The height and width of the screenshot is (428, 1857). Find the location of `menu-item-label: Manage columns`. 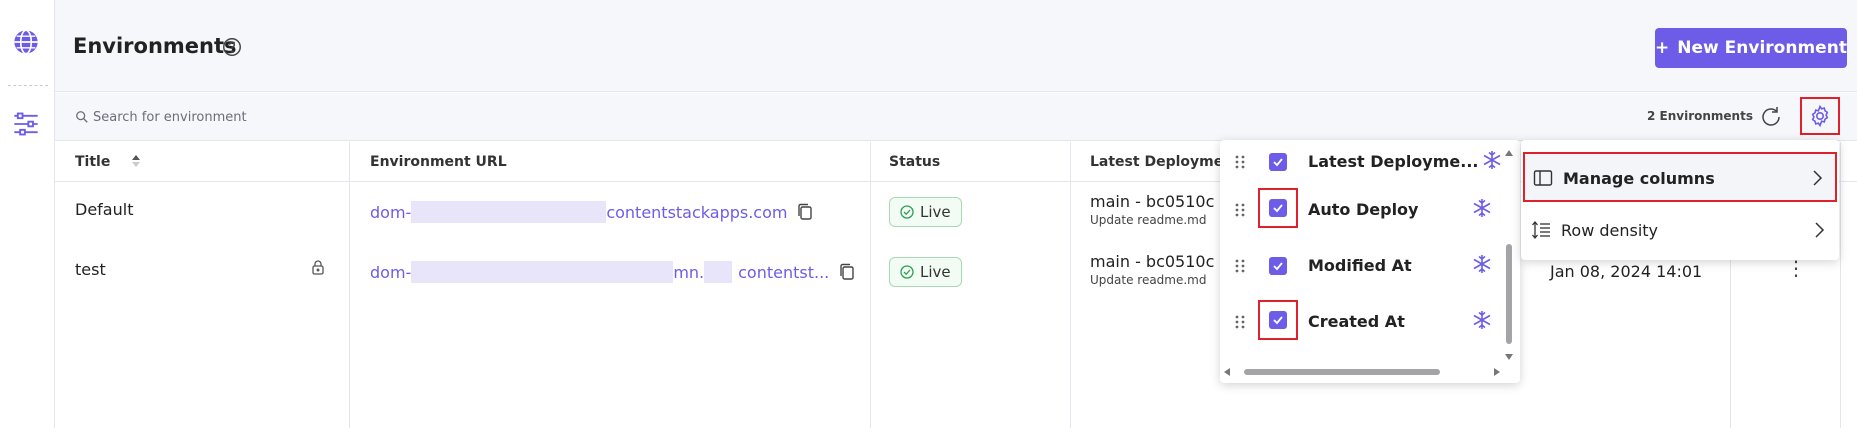

menu-item-label: Manage columns is located at coordinates (1639, 178).